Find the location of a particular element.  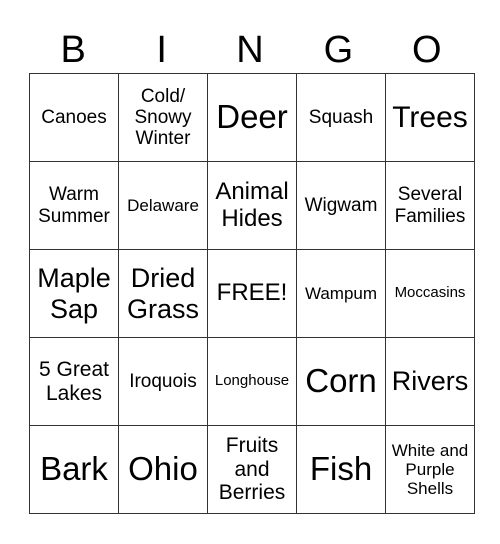

header-letter-b: B is located at coordinates (73, 50).